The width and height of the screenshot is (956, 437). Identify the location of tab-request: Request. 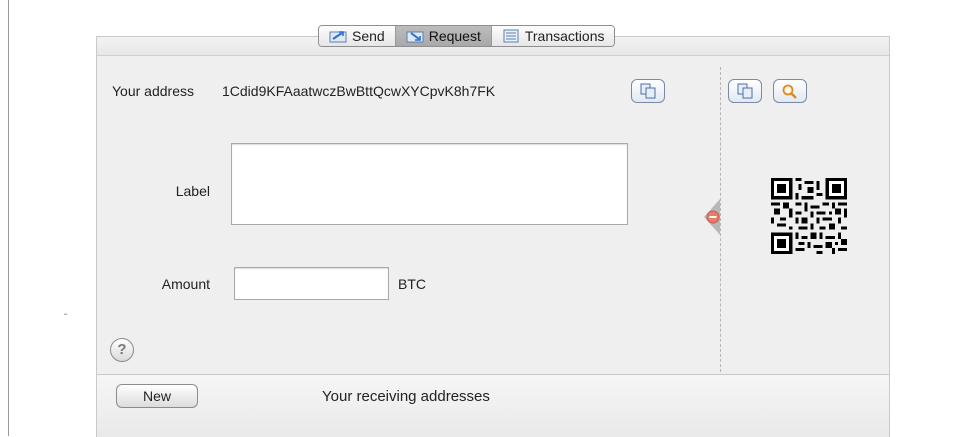
(443, 36).